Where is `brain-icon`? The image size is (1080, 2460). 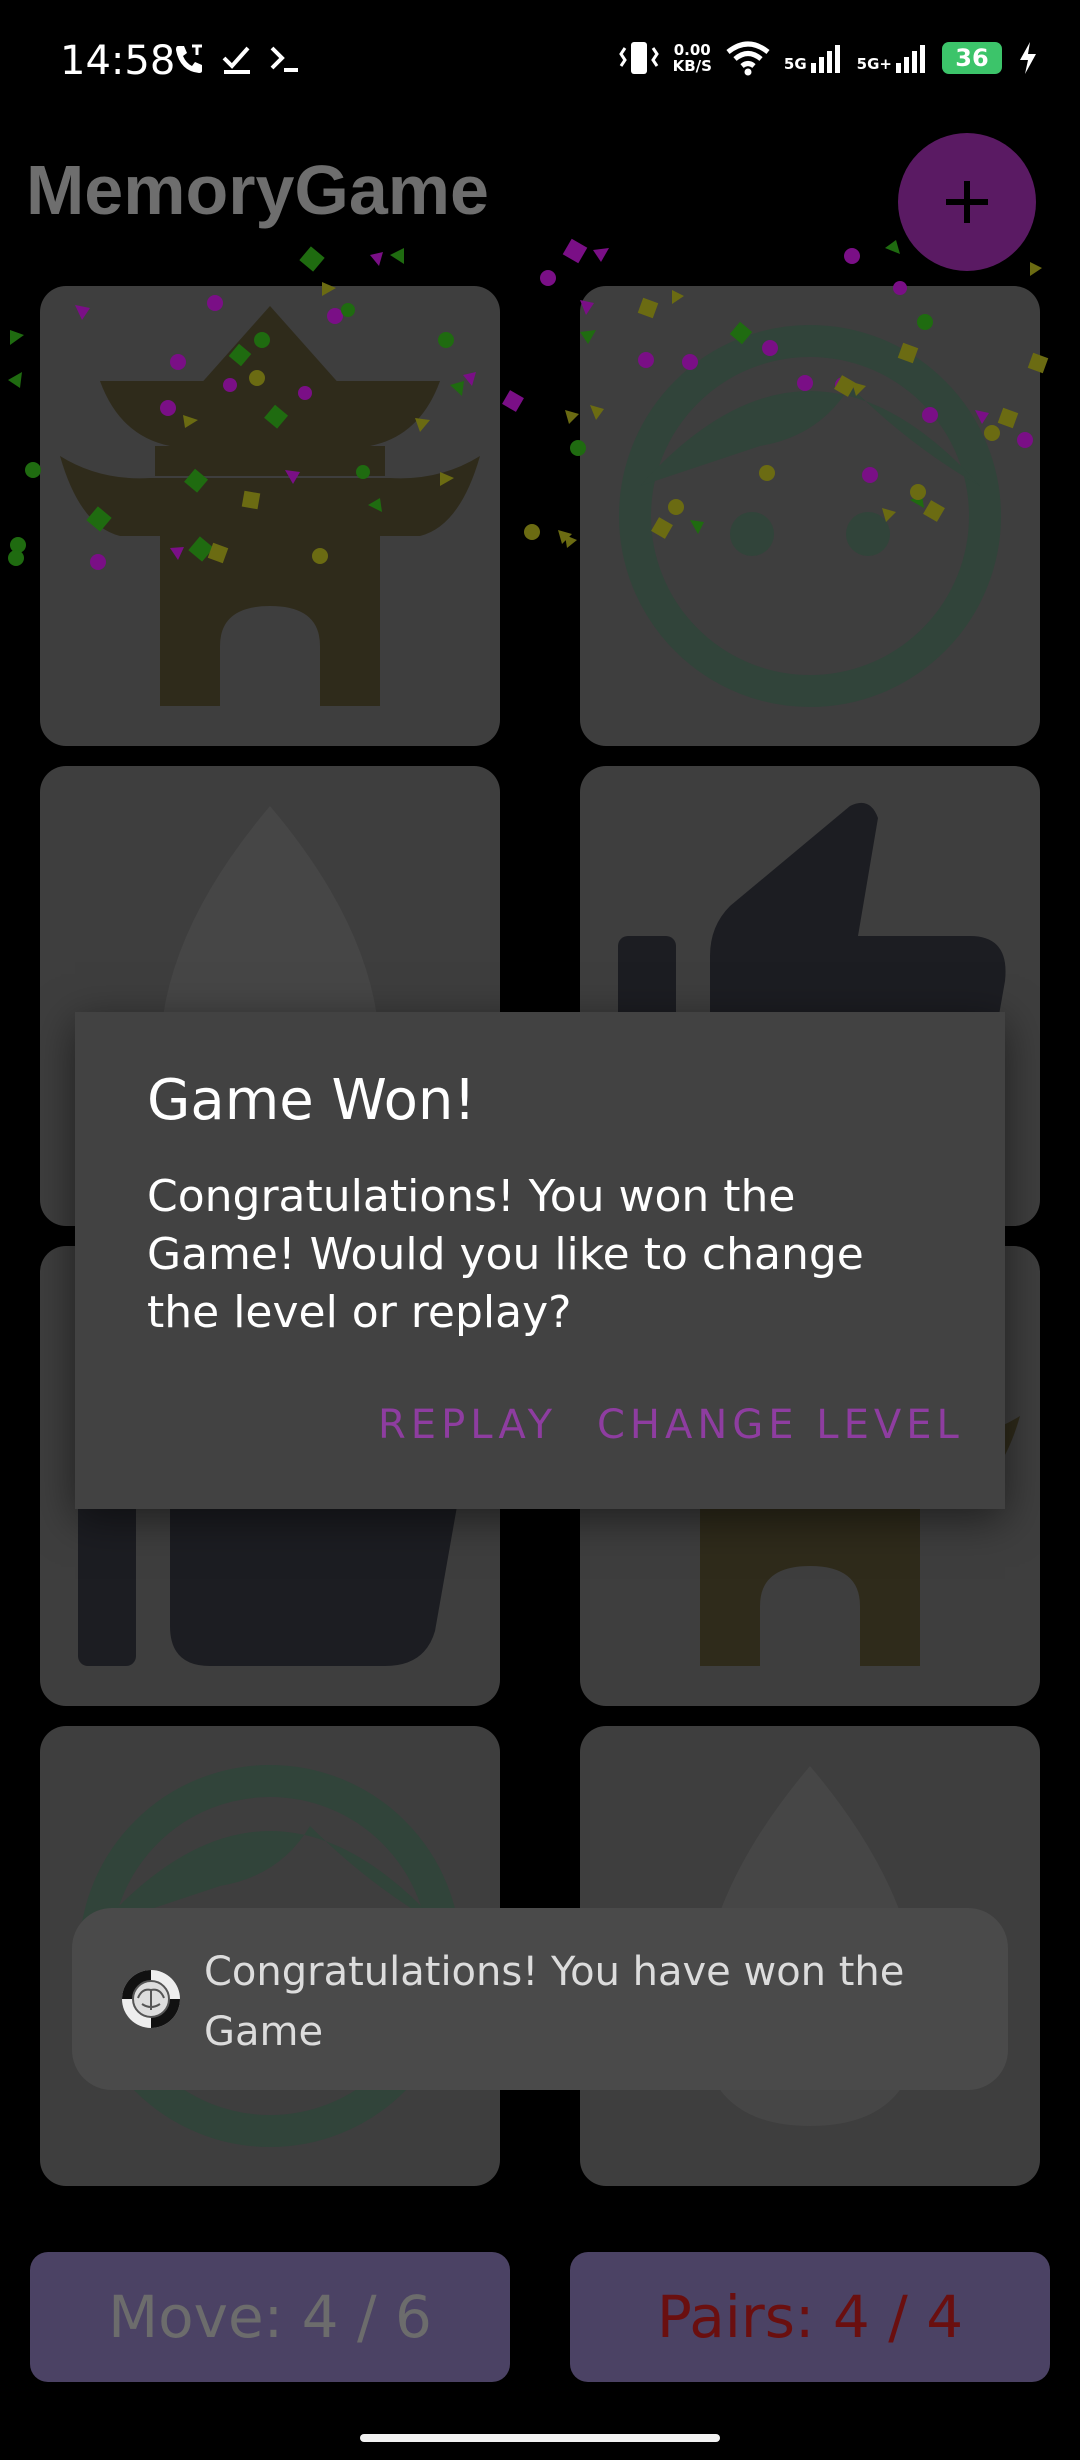
brain-icon is located at coordinates (151, 1999).